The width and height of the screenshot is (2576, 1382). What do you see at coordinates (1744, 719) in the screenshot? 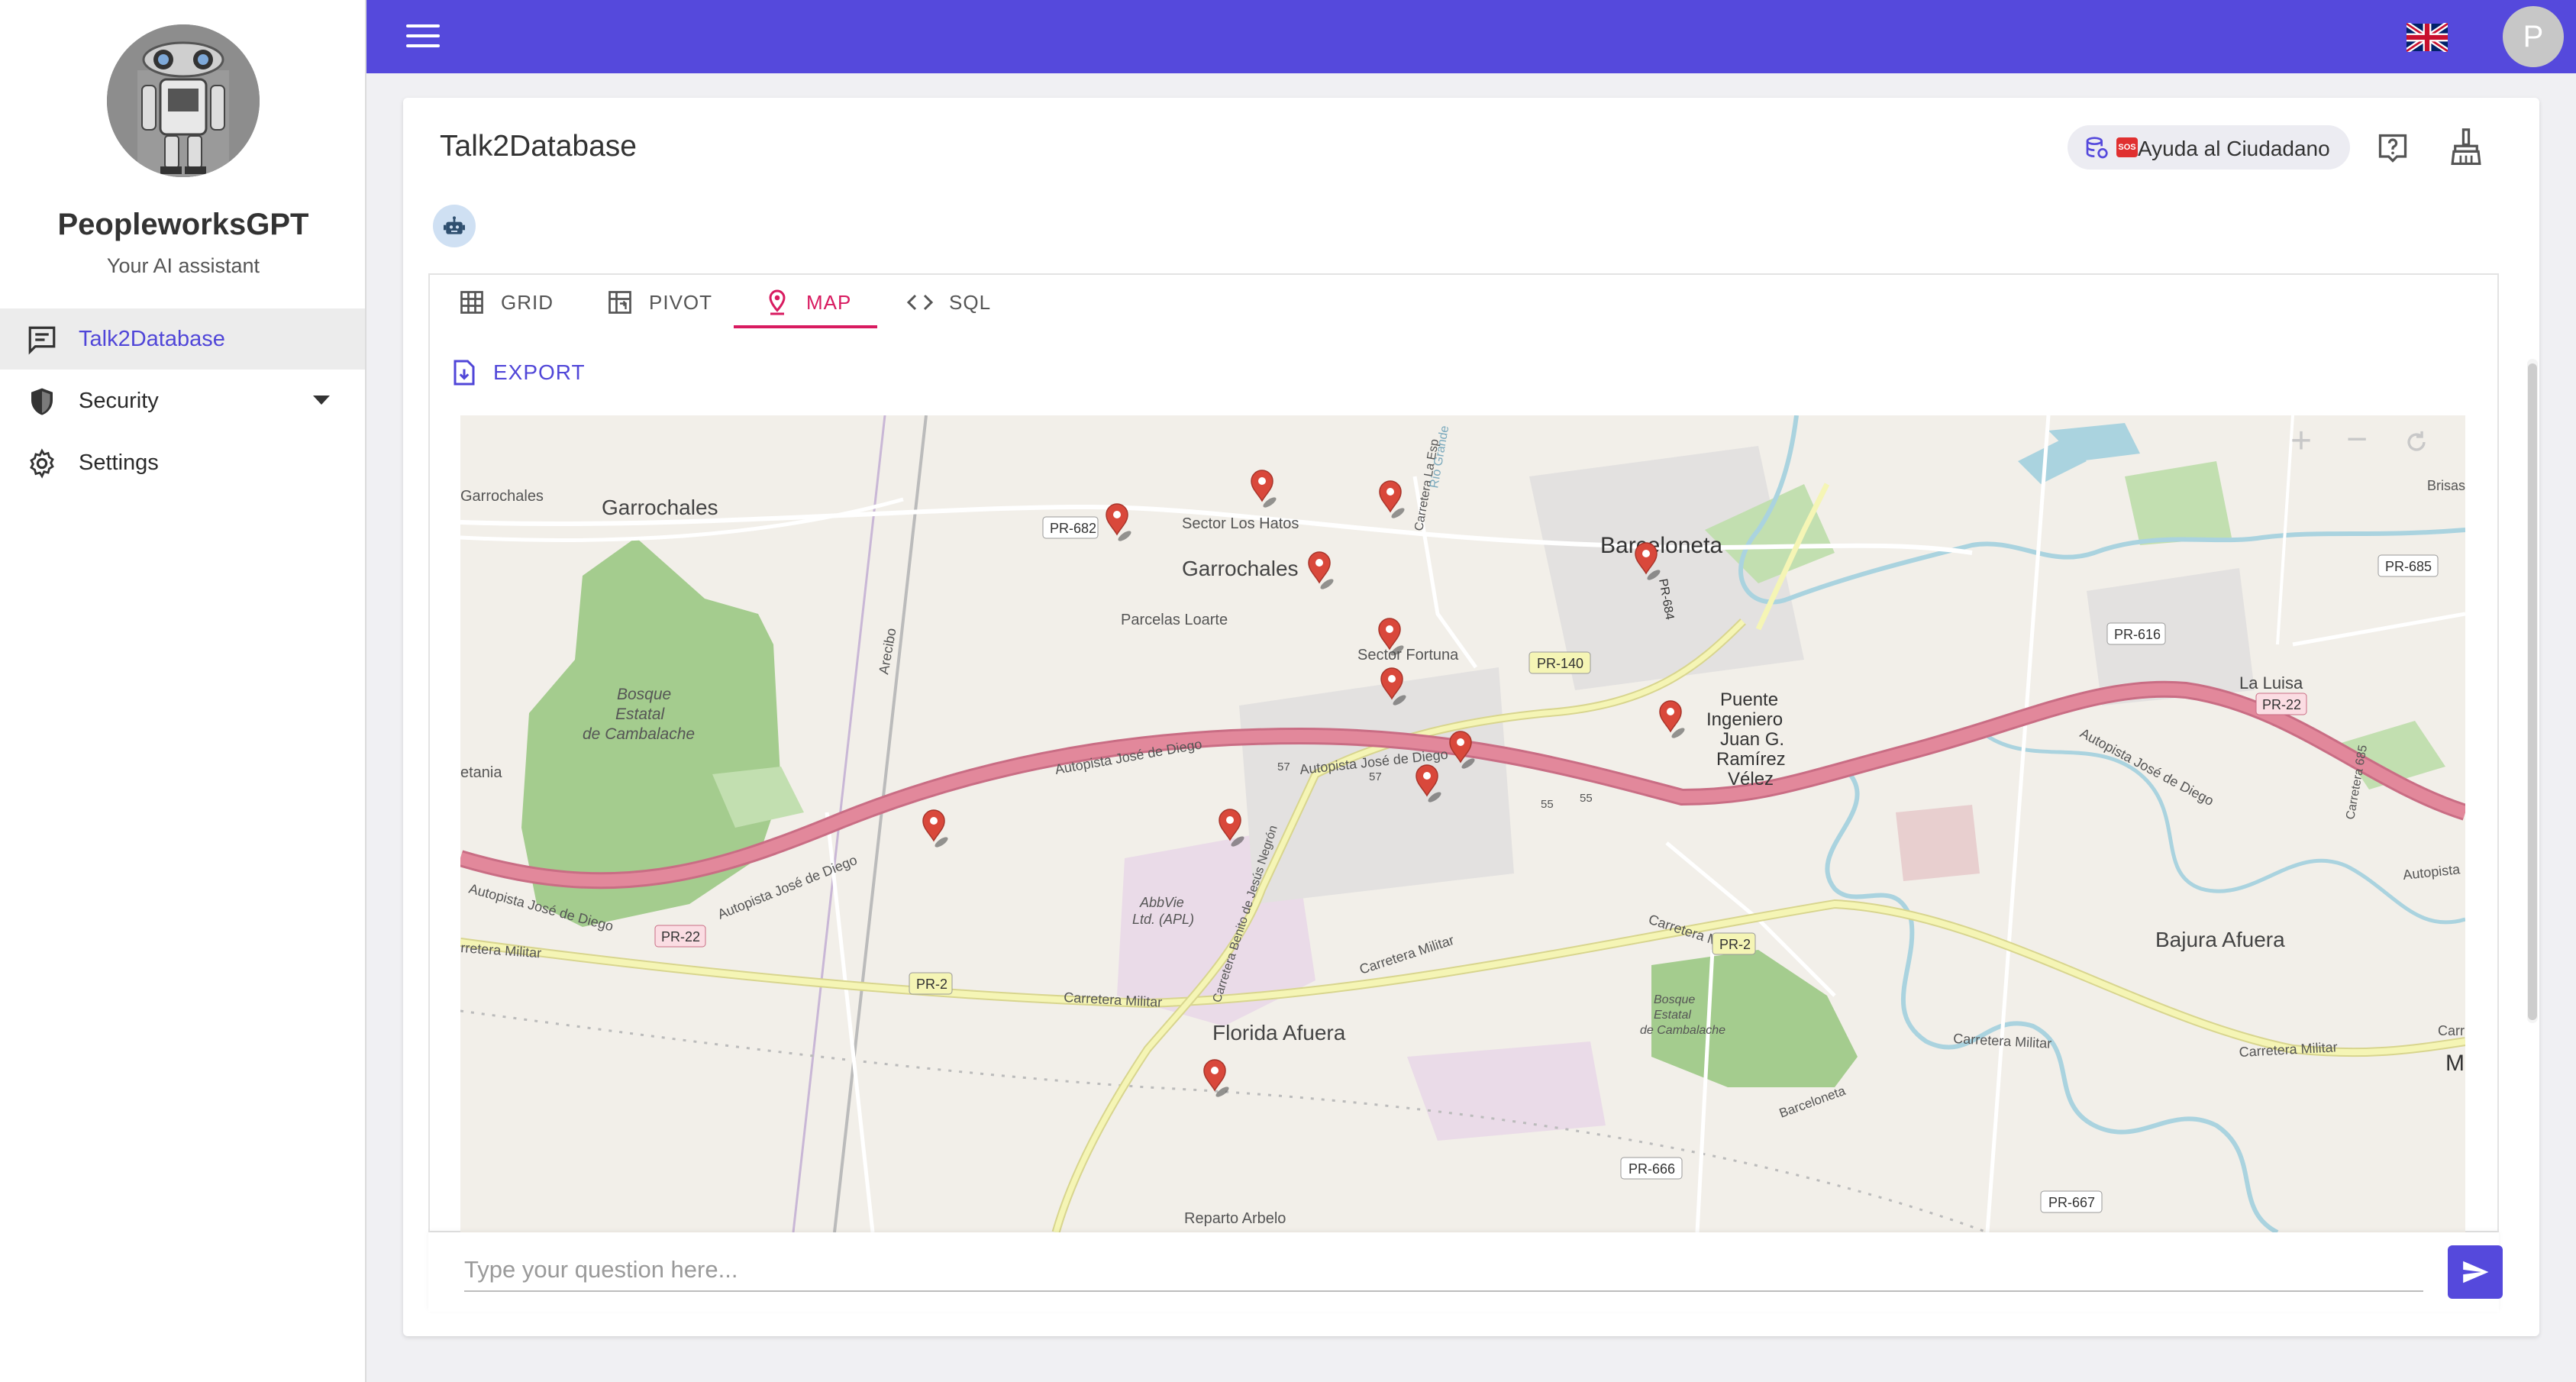
I see `map-label: Ingeniero` at bounding box center [1744, 719].